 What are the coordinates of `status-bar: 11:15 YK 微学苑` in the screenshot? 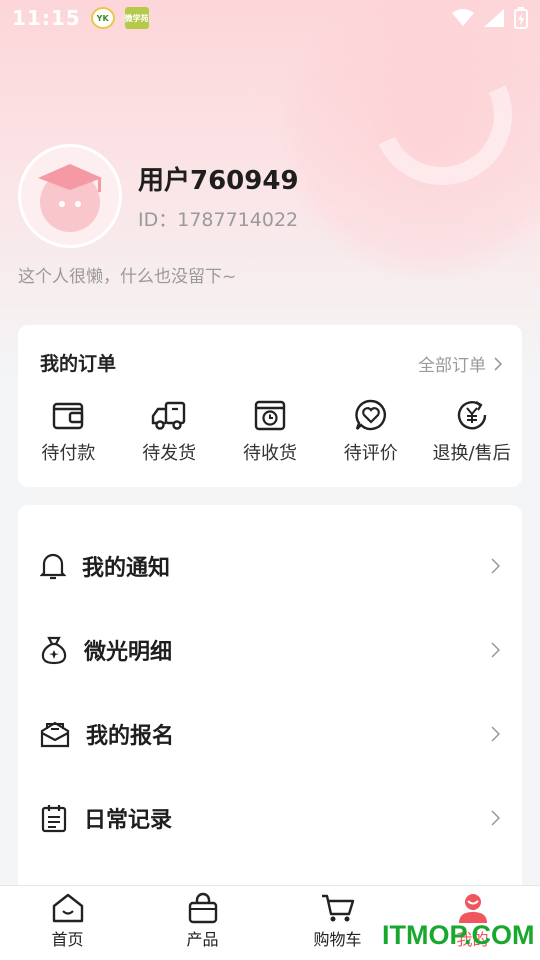 It's located at (270, 18).